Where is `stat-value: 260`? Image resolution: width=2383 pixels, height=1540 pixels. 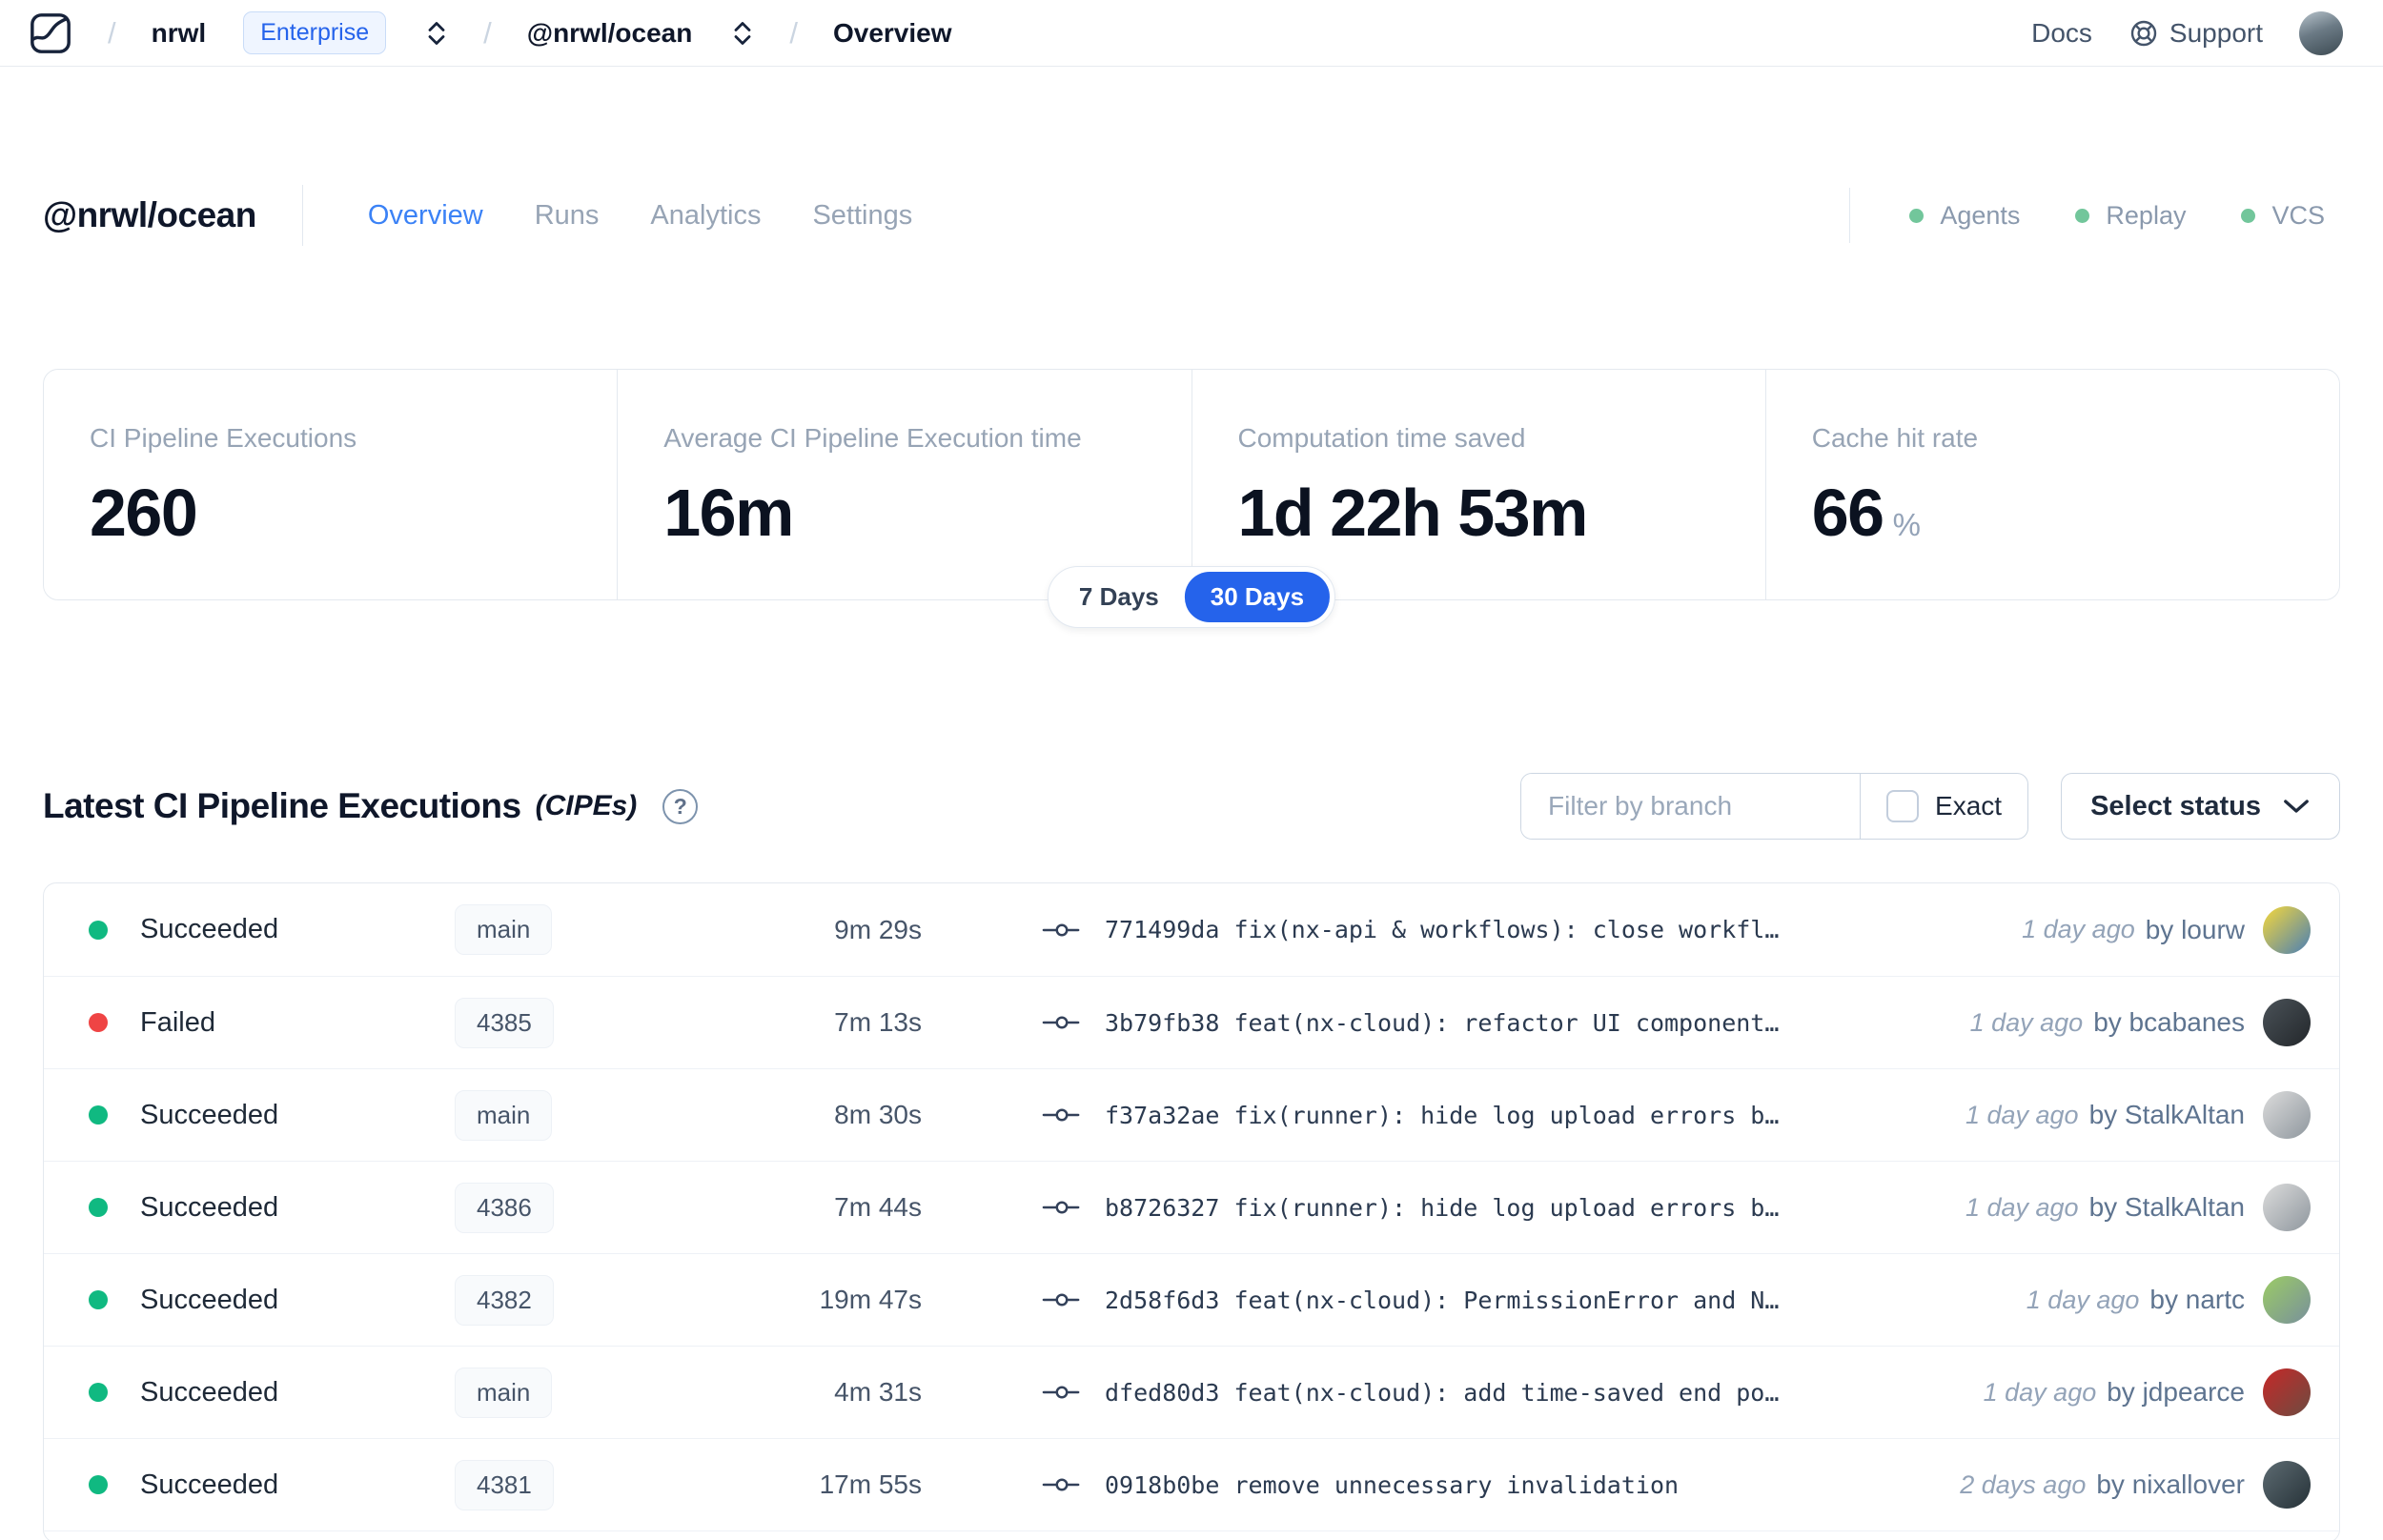
stat-value: 260 is located at coordinates (144, 513).